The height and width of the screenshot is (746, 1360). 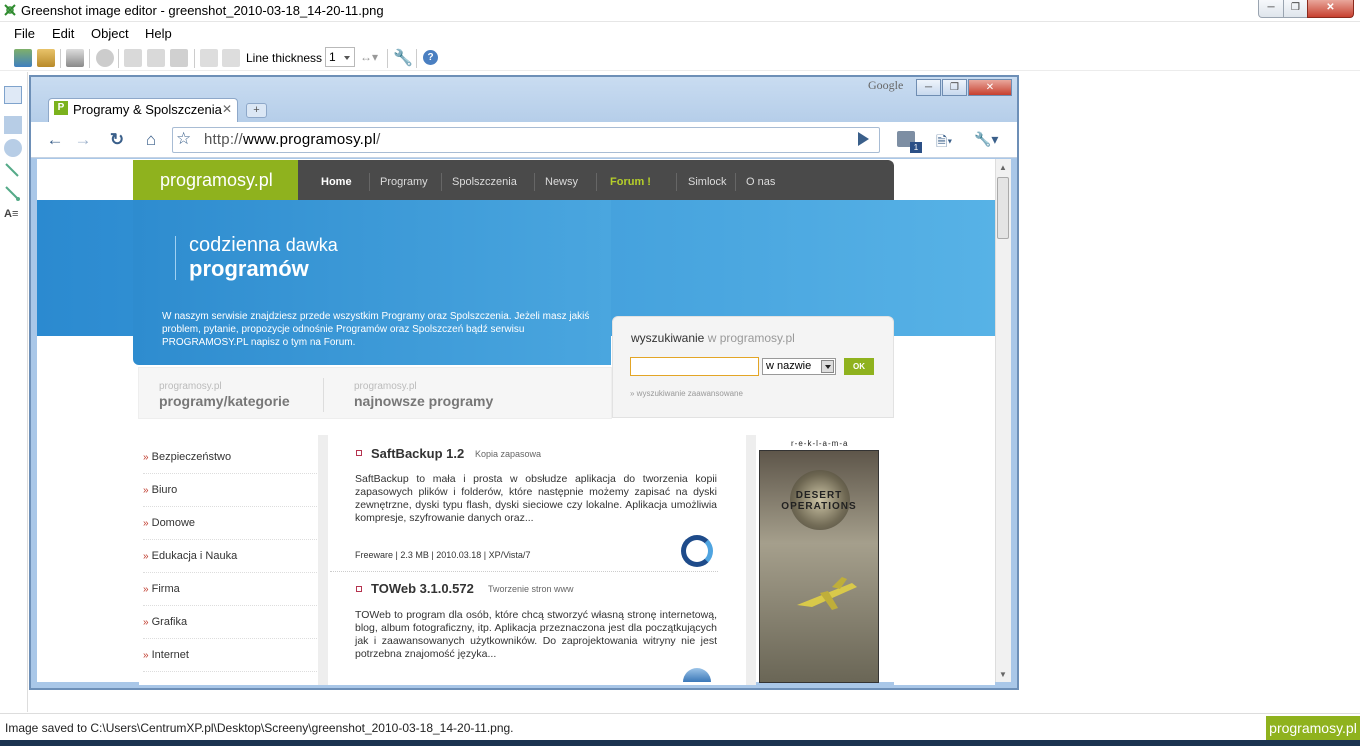 I want to click on url-host: www.programosy.pl, so click(x=309, y=139).